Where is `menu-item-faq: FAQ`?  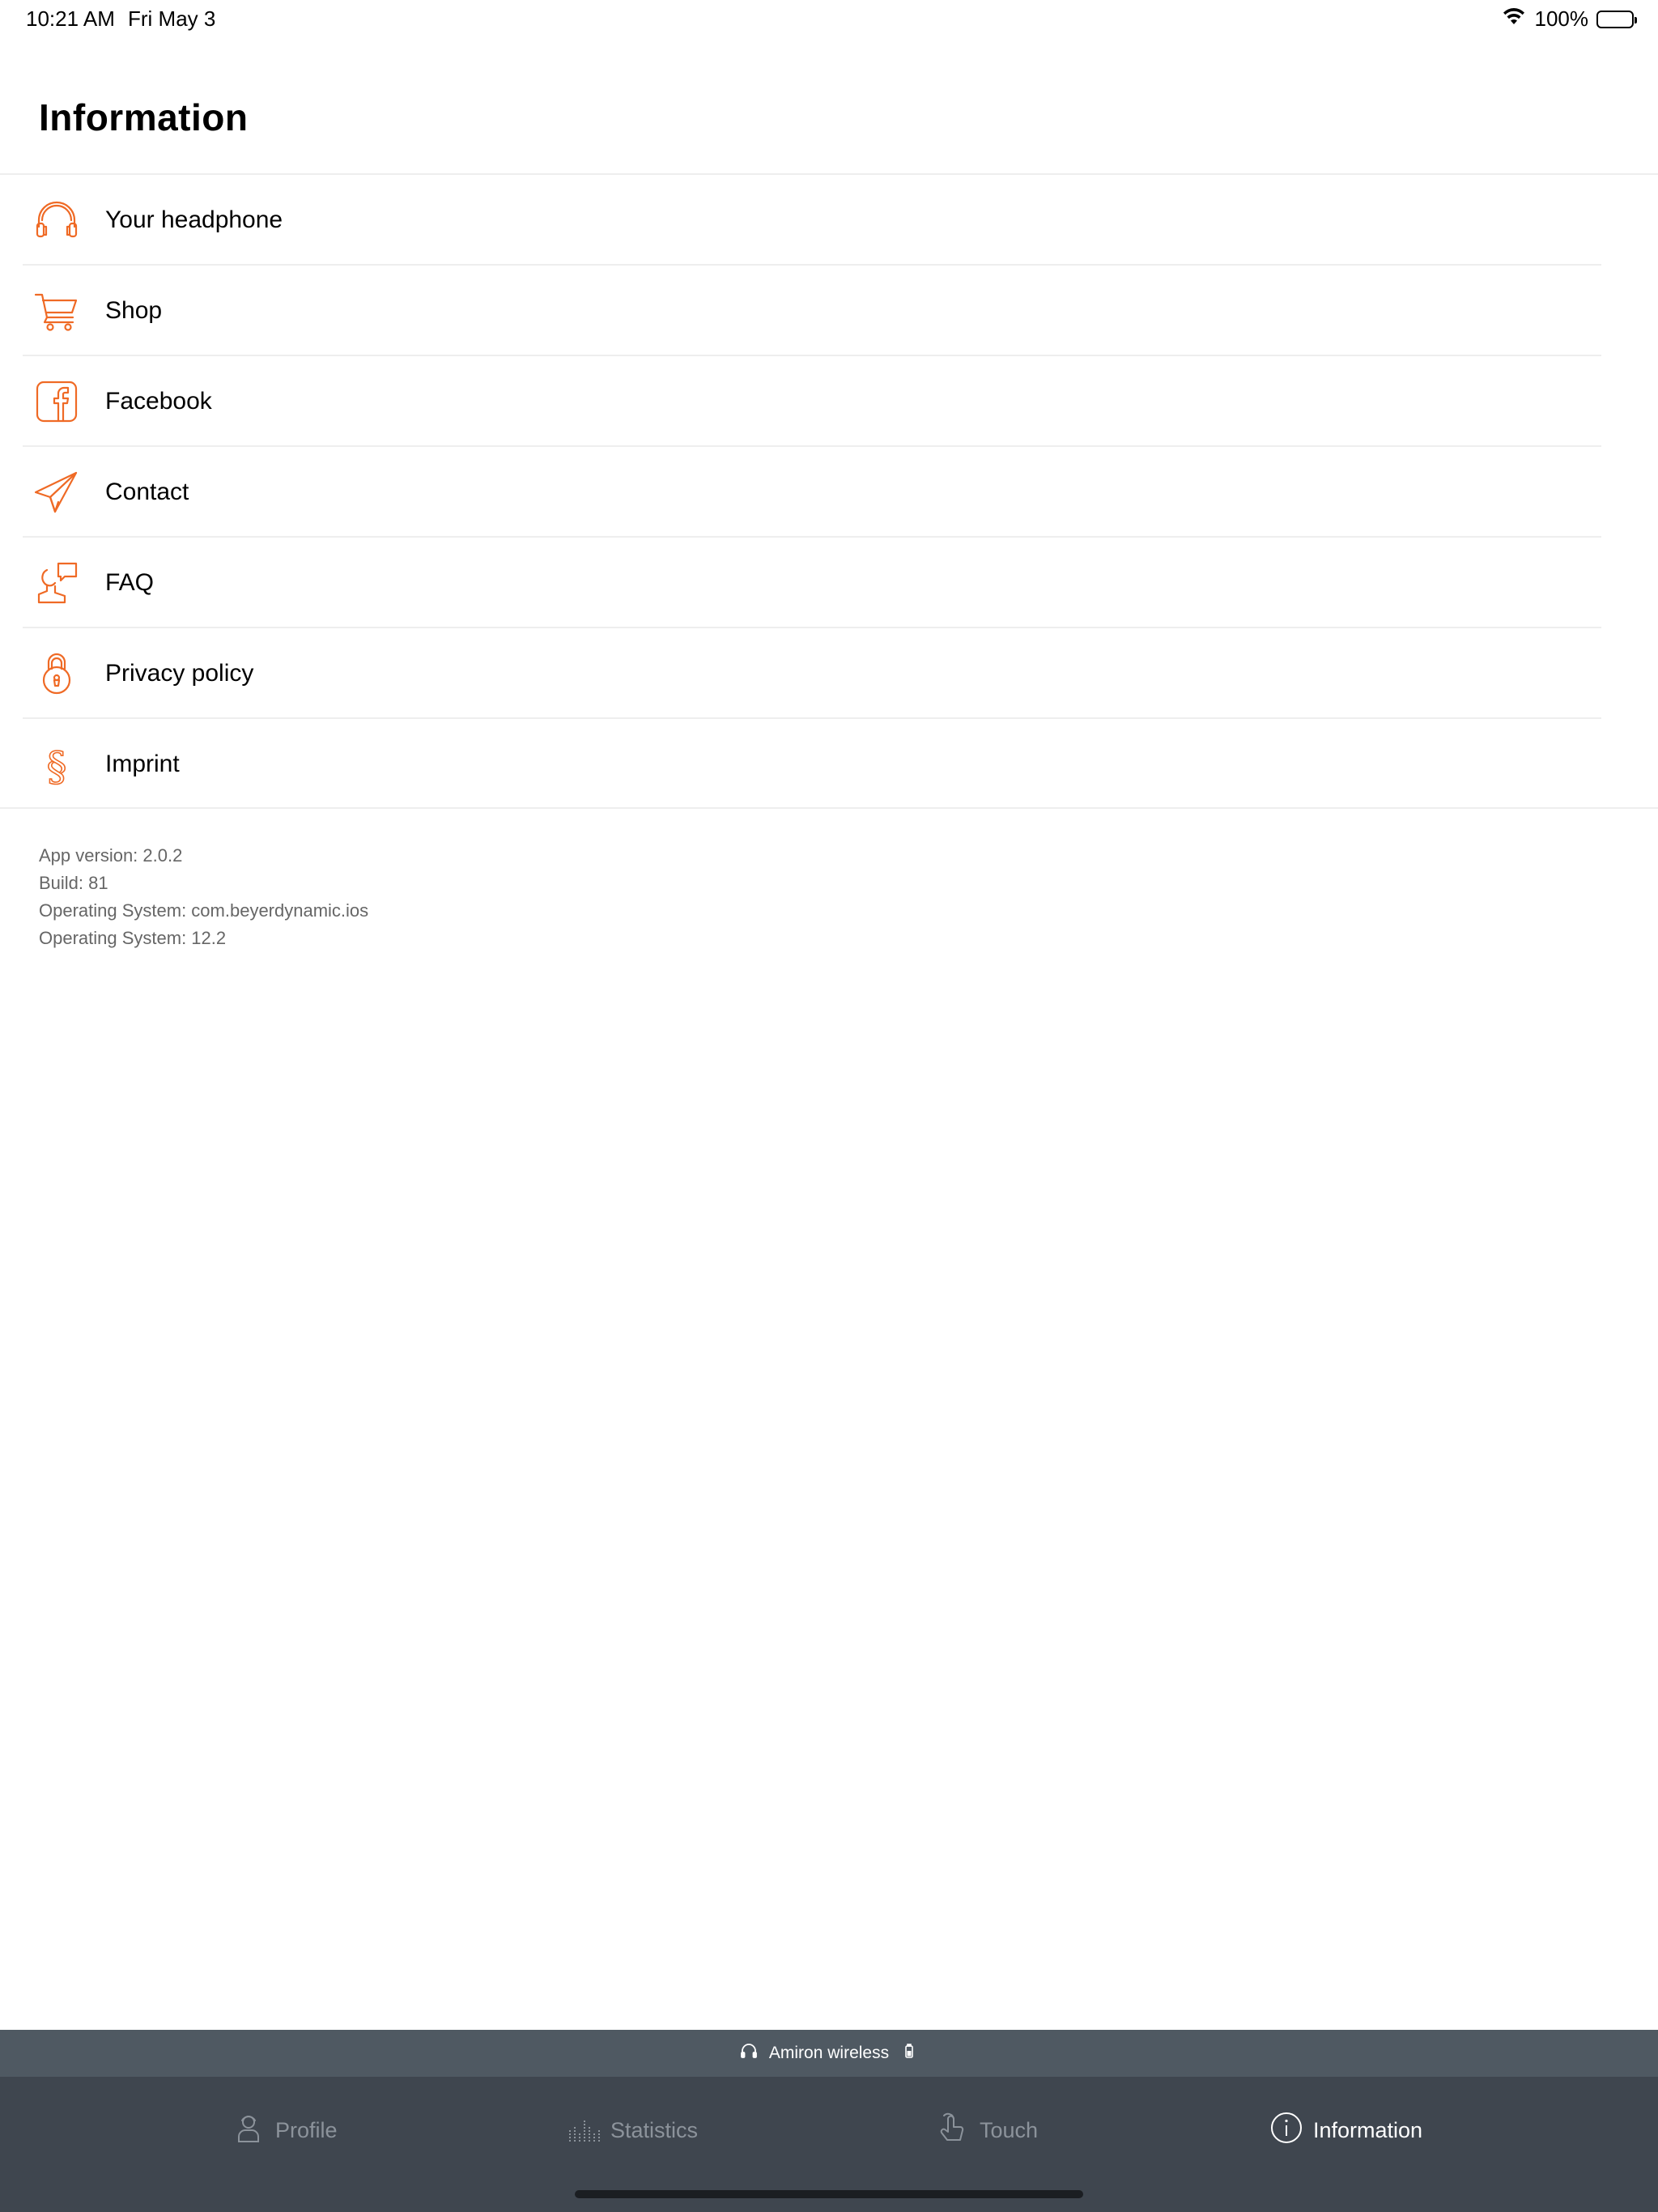 menu-item-faq: FAQ is located at coordinates (829, 583).